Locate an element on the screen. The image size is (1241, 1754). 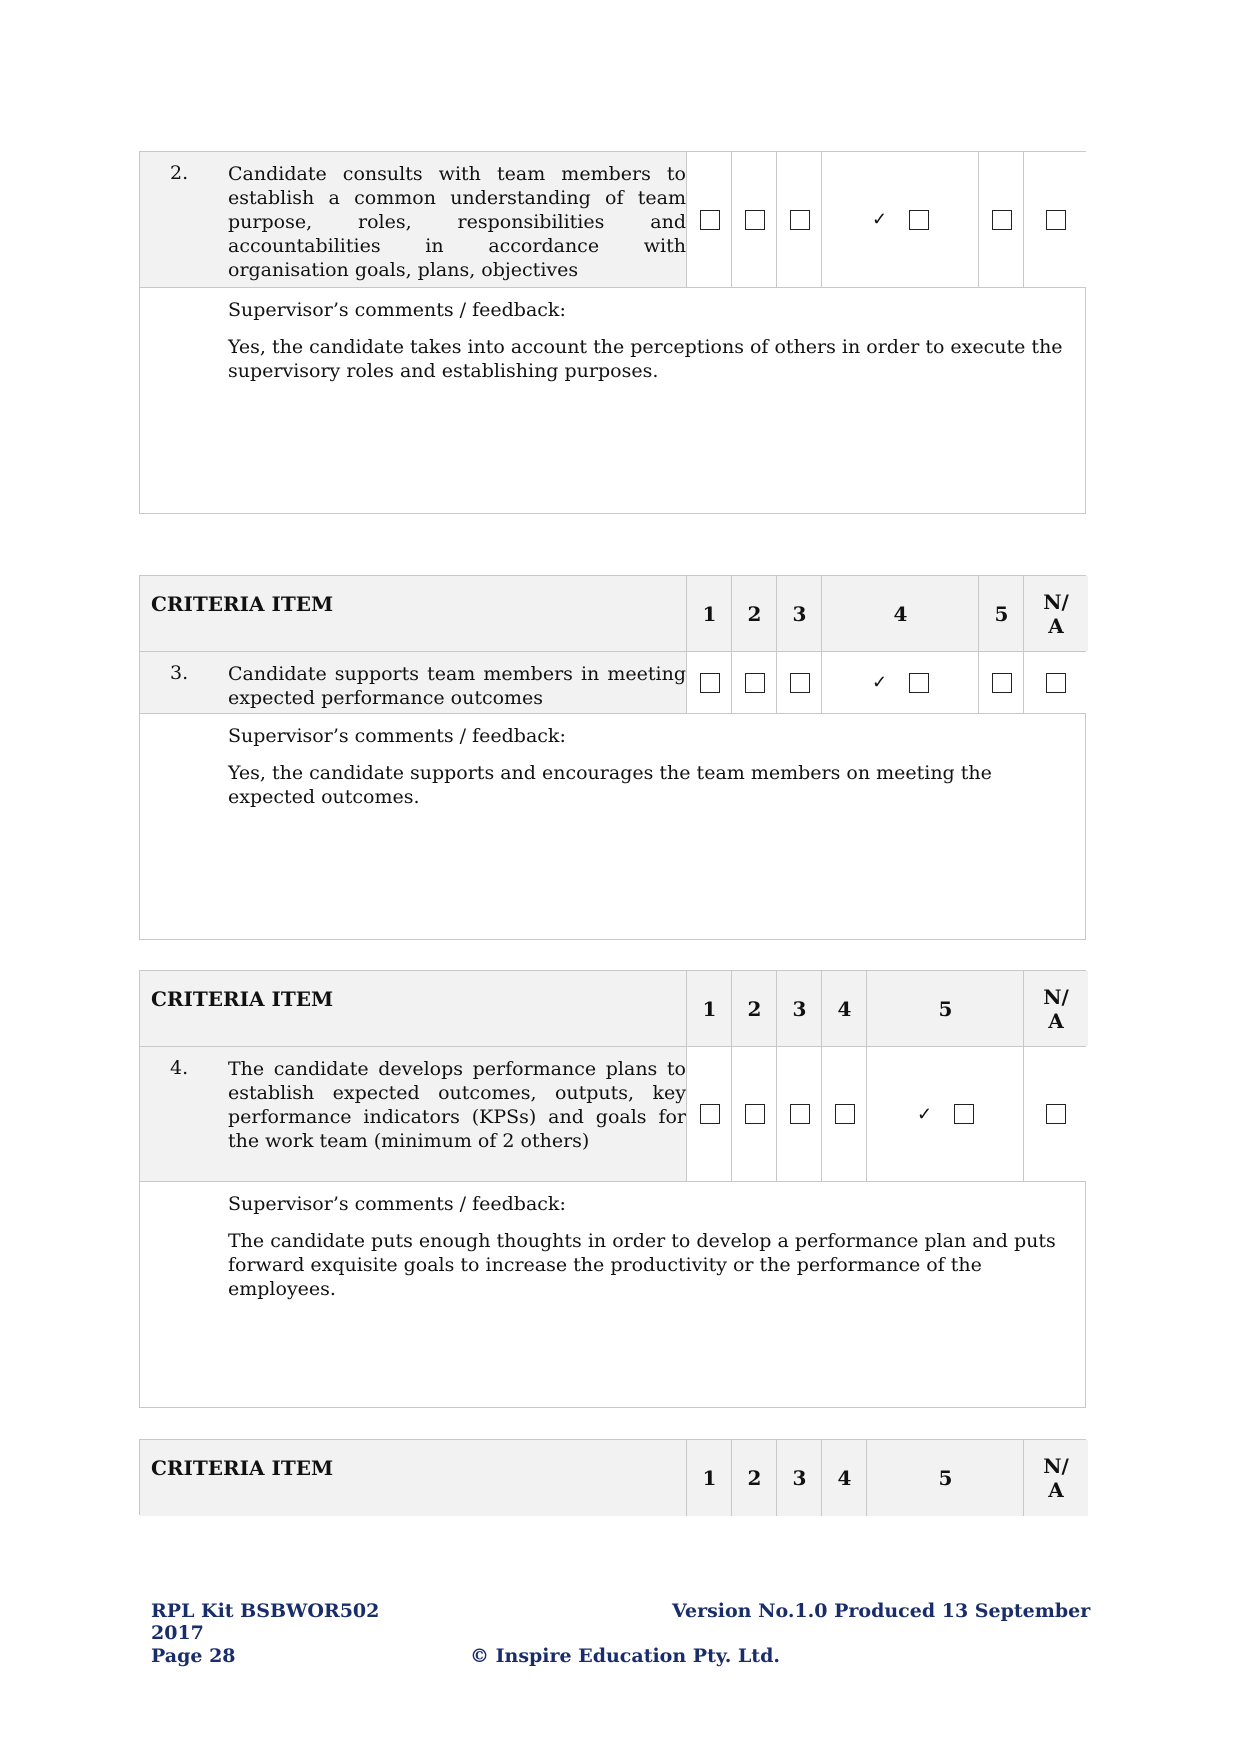
footer-kit: RPL Kit BSBWOR502 is located at coordinates (265, 1611).